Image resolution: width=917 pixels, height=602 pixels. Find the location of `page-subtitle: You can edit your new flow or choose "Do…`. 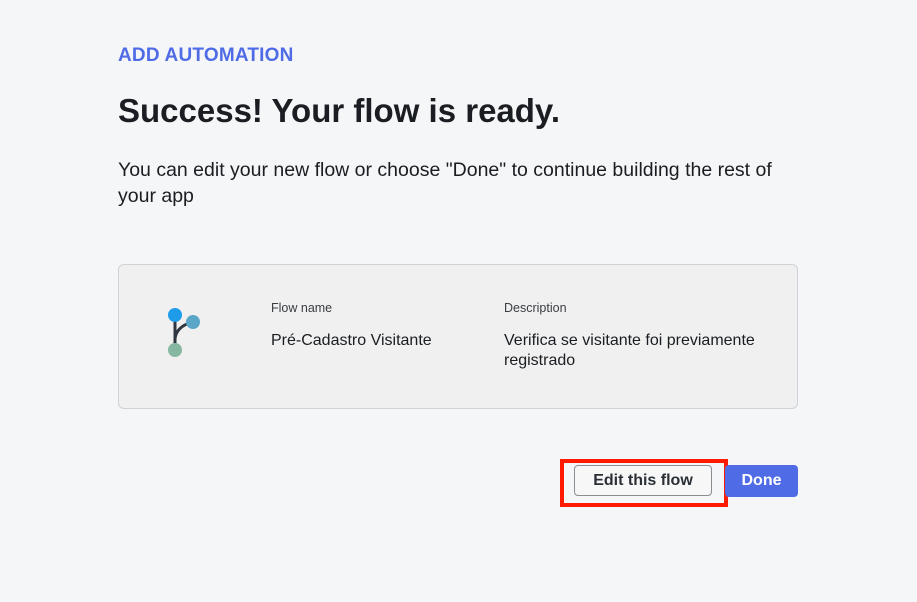

page-subtitle: You can edit your new flow or choose "Do… is located at coordinates (445, 183).